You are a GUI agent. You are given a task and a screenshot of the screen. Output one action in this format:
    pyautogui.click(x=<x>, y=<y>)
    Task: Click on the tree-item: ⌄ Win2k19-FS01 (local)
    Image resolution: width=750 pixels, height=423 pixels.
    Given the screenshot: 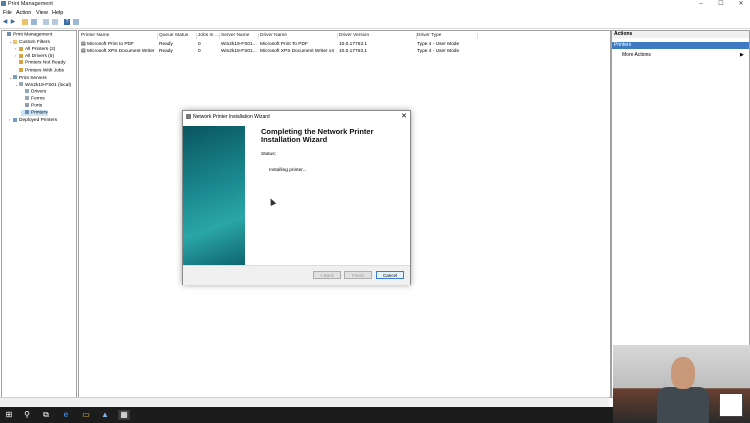 What is the action you would take?
    pyautogui.click(x=43, y=85)
    